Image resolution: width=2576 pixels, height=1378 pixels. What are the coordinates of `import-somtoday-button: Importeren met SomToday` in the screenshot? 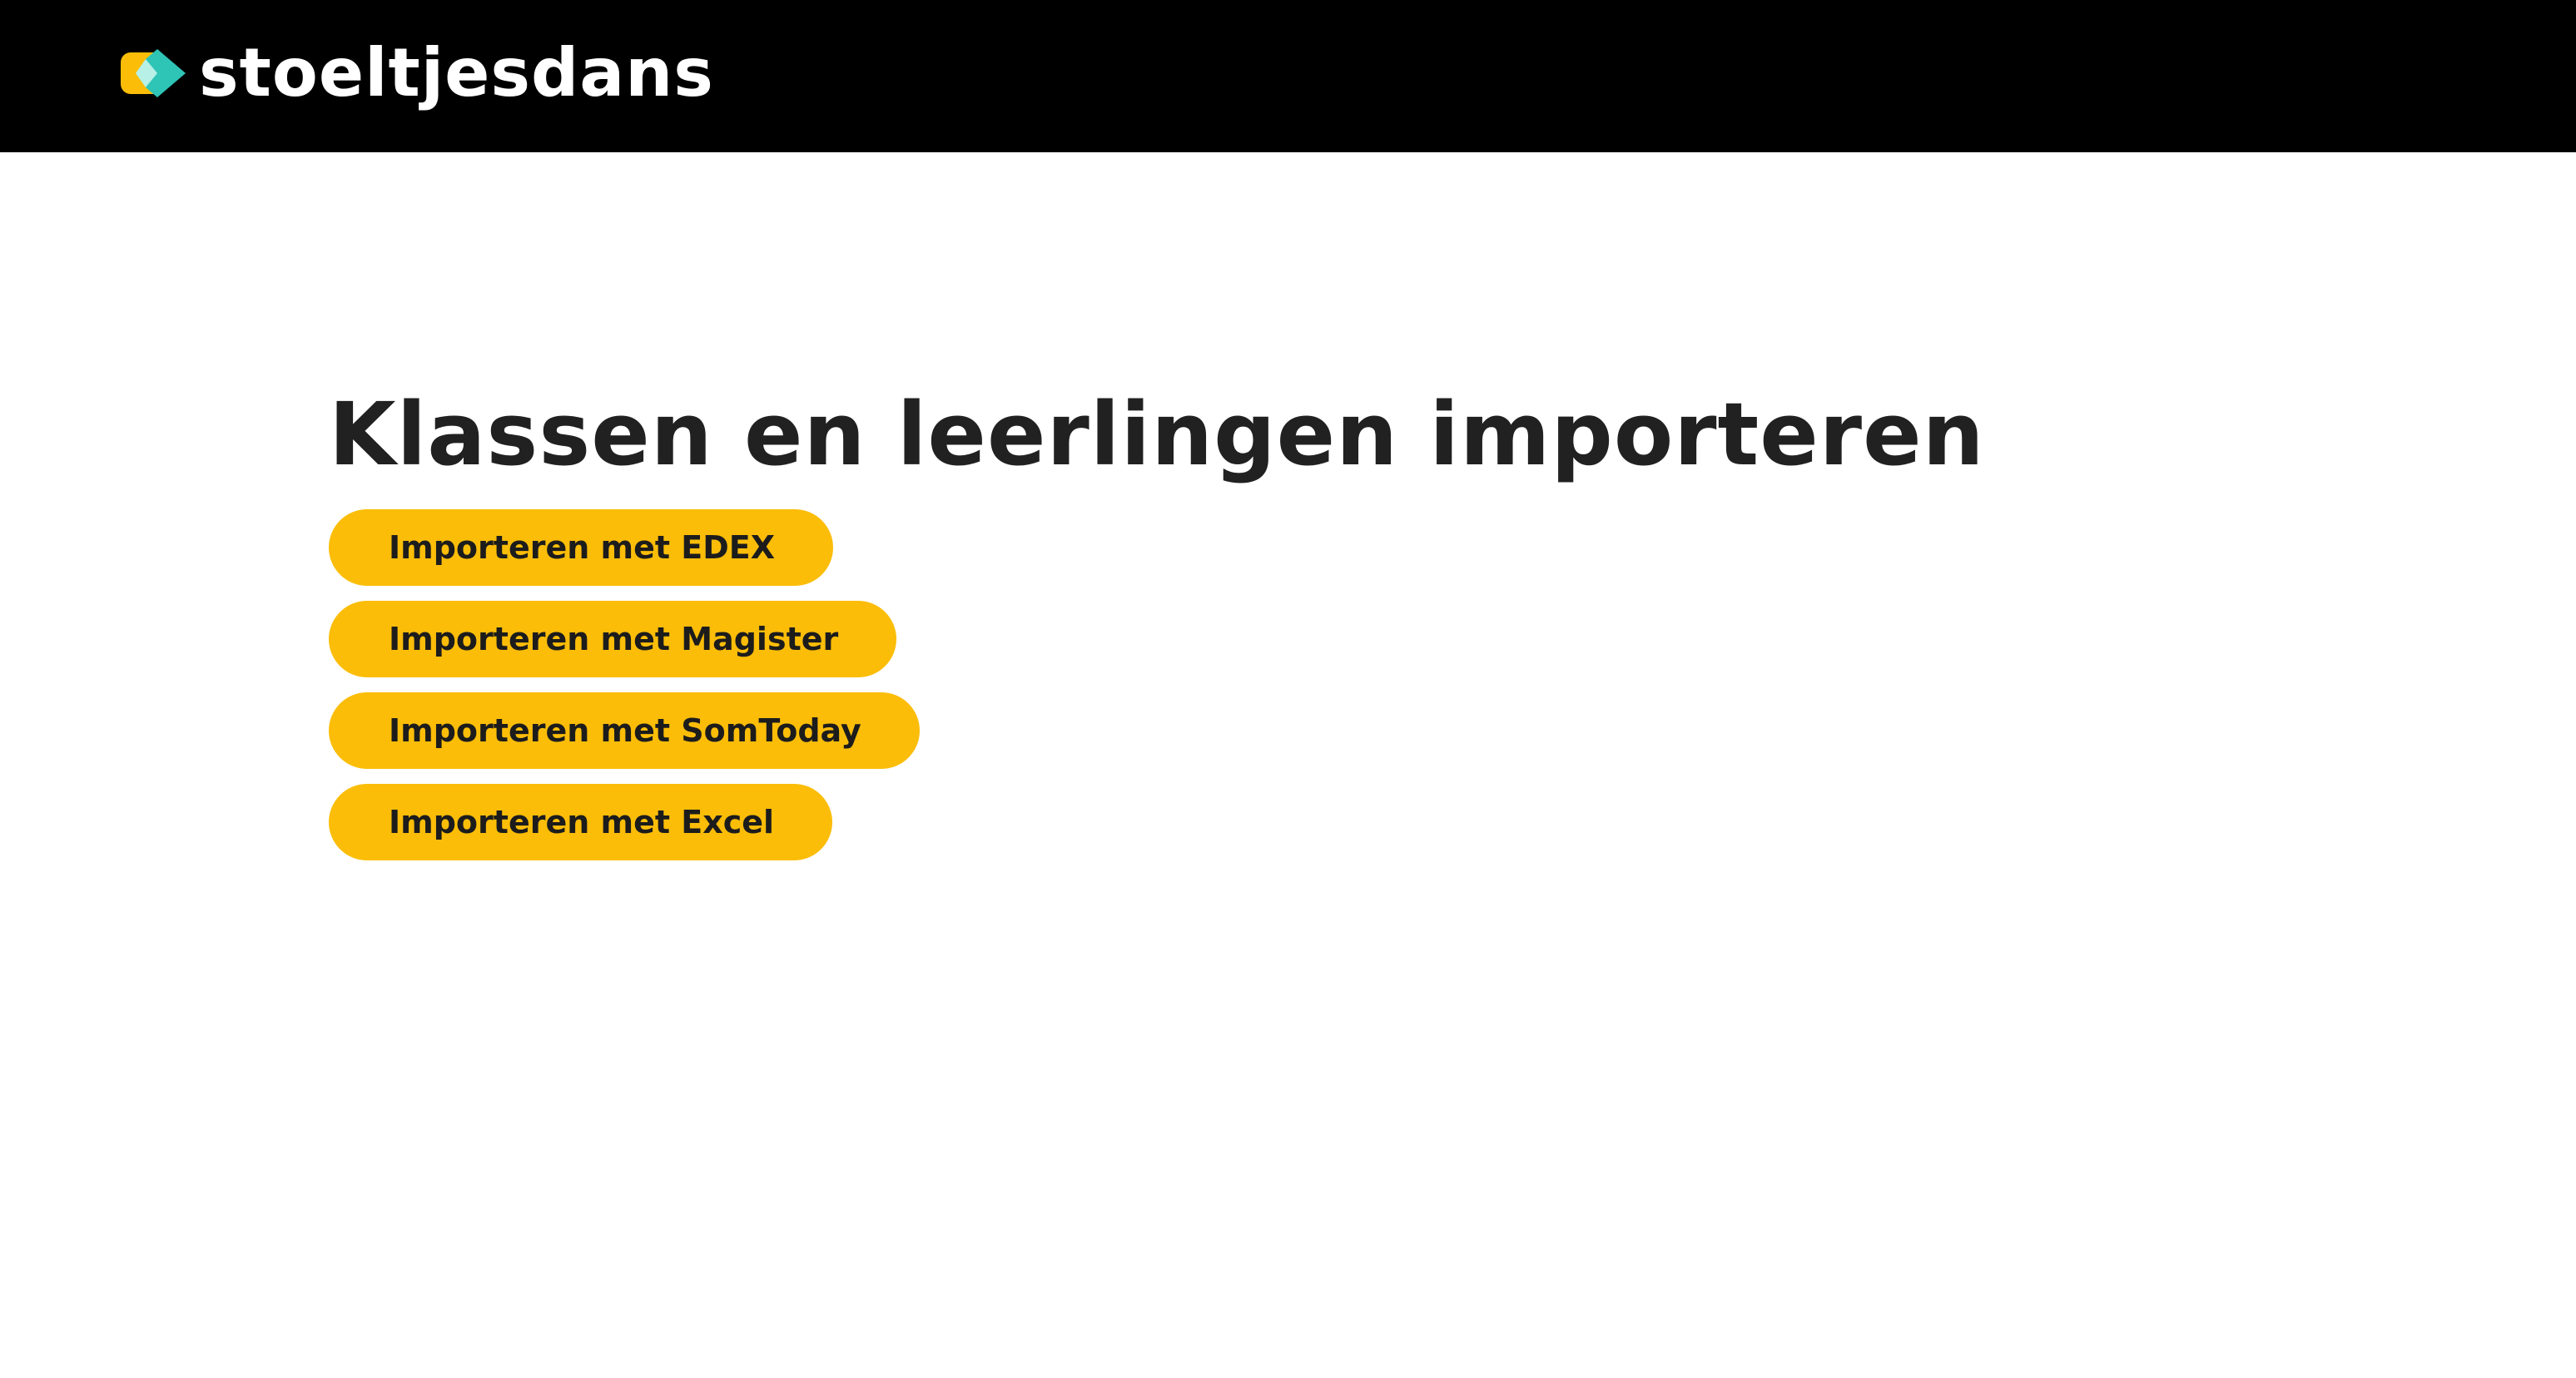 It's located at (624, 731).